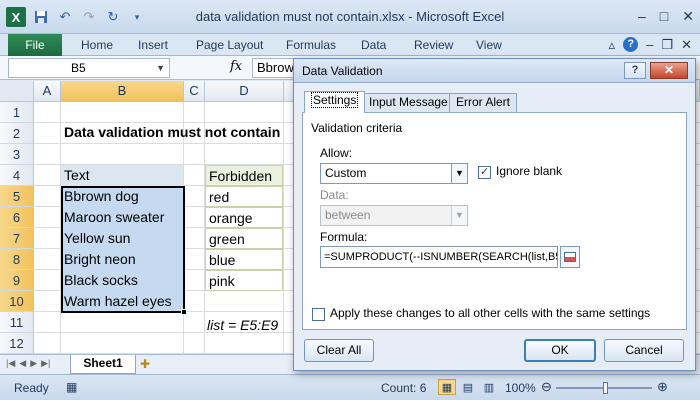  I want to click on maximize-icon: □, so click(664, 16).